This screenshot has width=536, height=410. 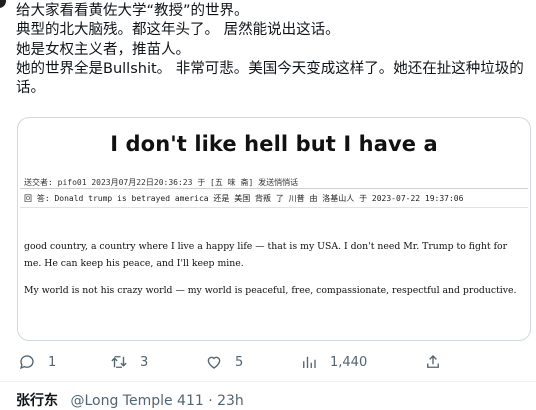 I want to click on tweet-line: 典型的北大脑残。都这年头了。 居然能说出这话。, so click(x=178, y=30).